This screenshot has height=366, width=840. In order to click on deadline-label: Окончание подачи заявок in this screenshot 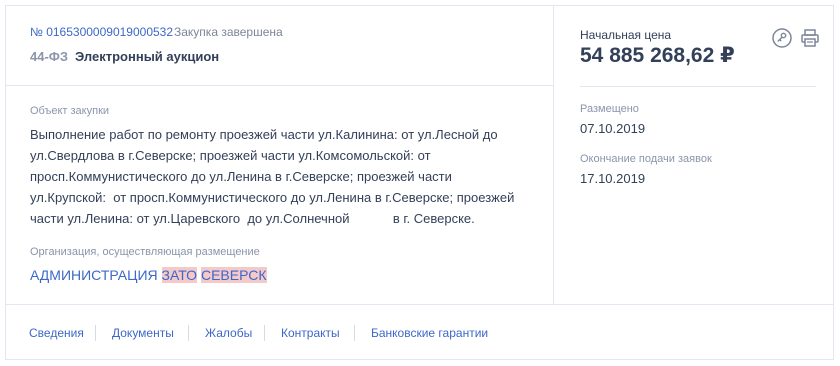, I will do `click(646, 159)`.